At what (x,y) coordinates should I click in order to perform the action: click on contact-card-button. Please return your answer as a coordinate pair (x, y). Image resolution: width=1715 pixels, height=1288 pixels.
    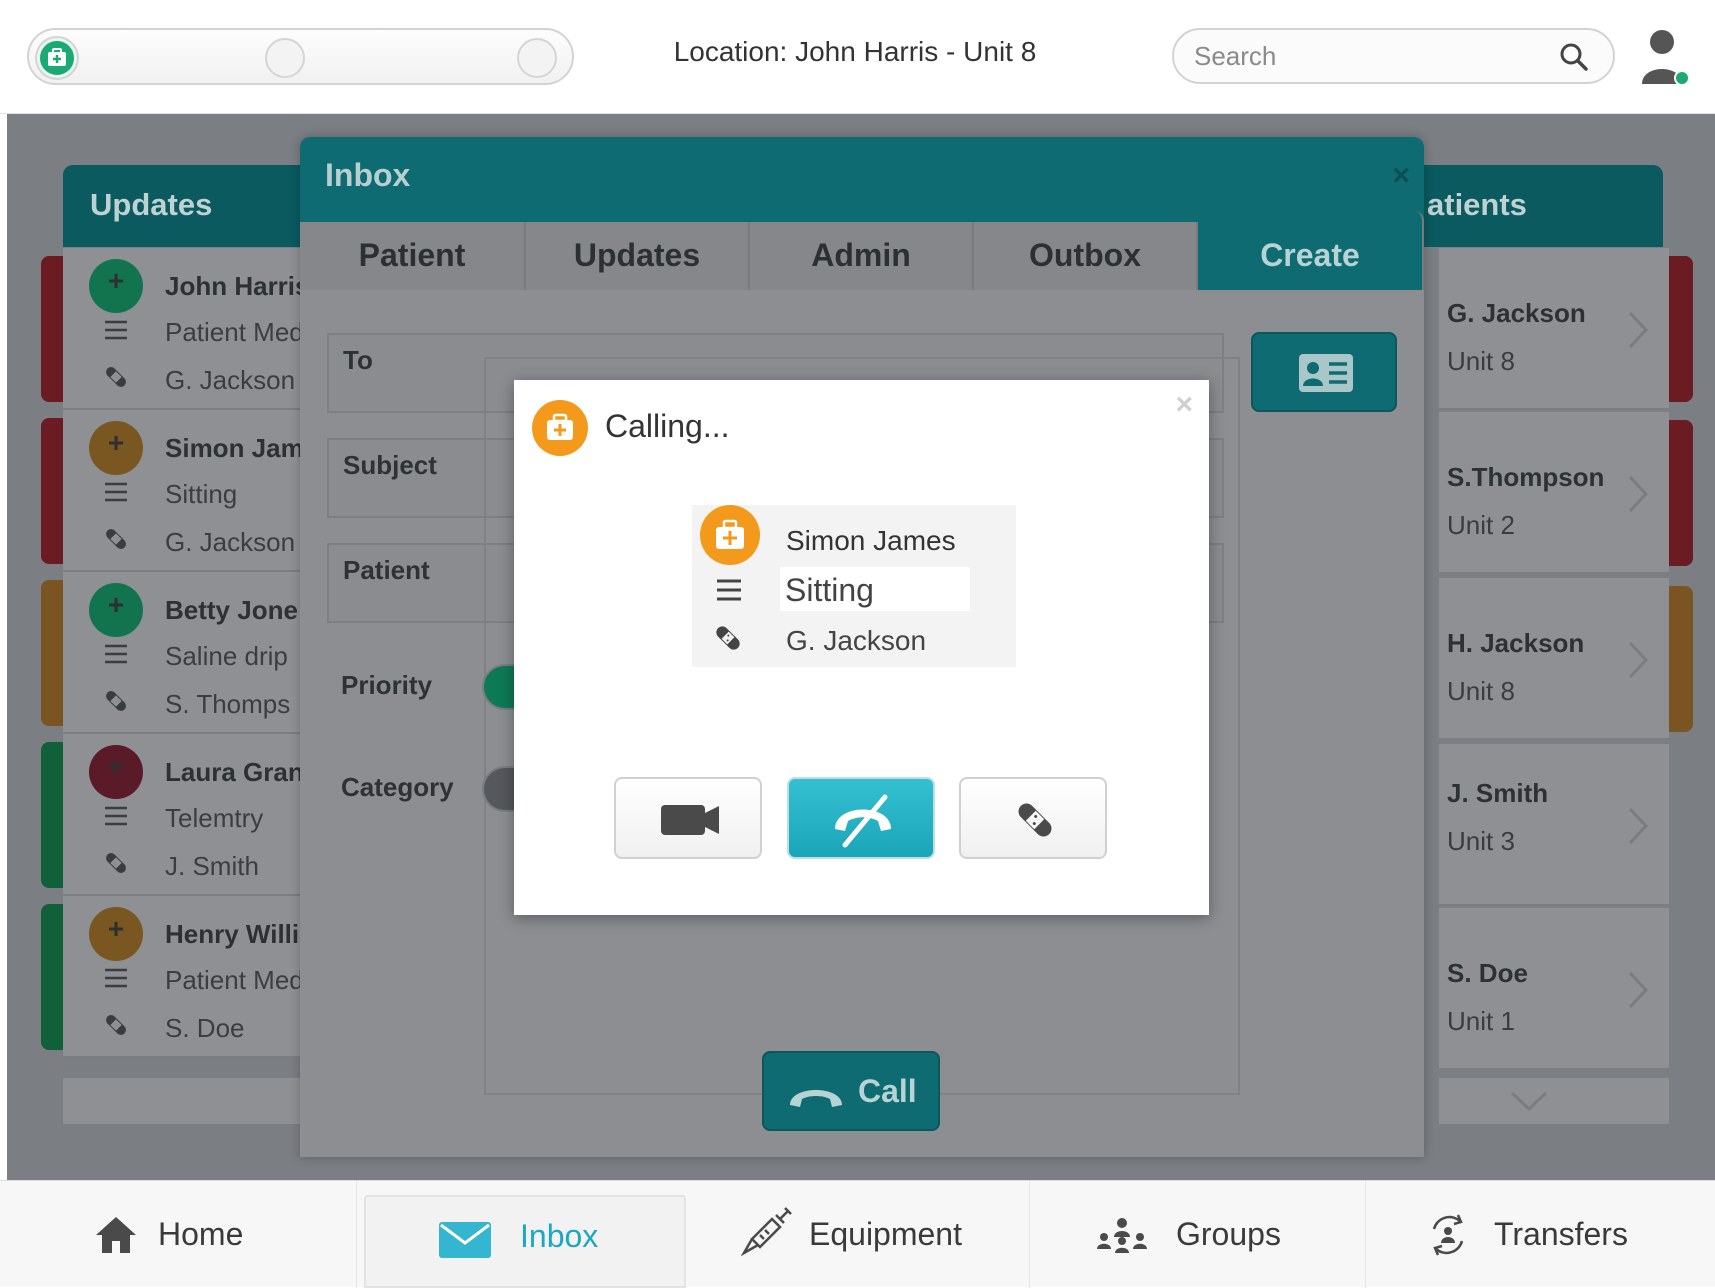
    Looking at the image, I should click on (1324, 372).